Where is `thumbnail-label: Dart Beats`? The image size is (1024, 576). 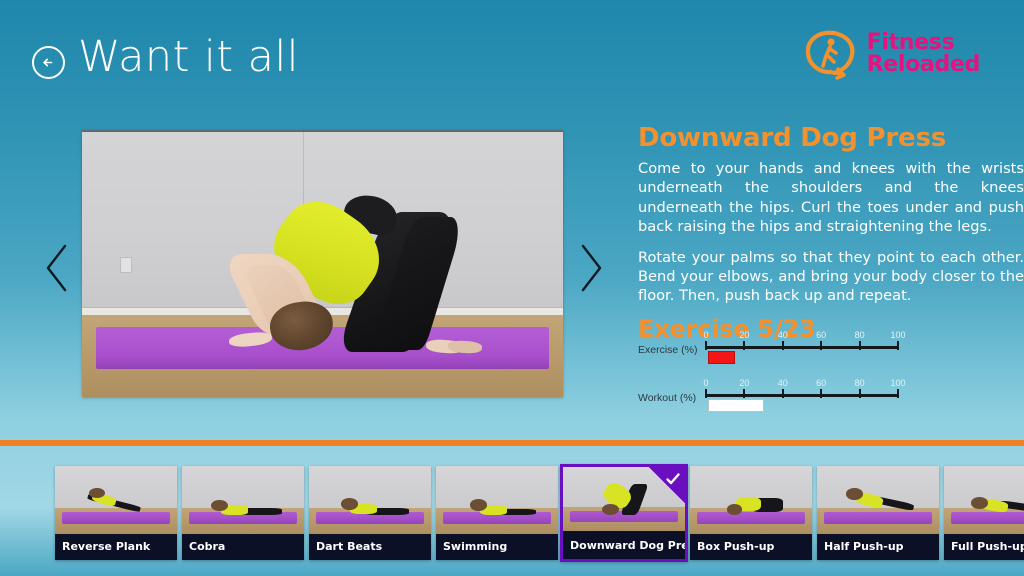 thumbnail-label: Dart Beats is located at coordinates (370, 546).